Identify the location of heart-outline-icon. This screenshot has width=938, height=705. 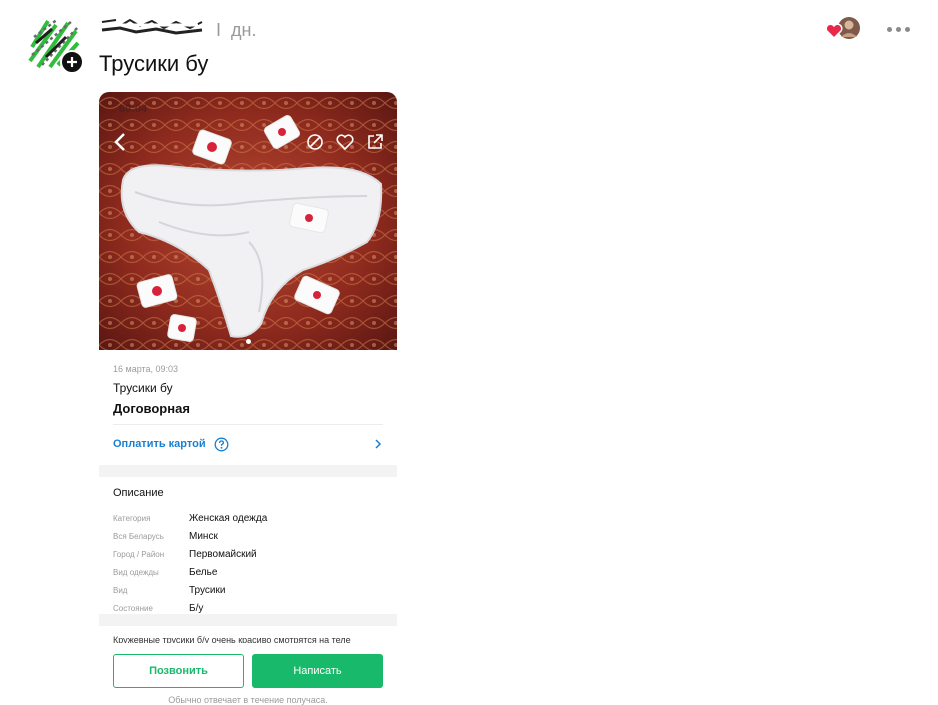
(345, 142).